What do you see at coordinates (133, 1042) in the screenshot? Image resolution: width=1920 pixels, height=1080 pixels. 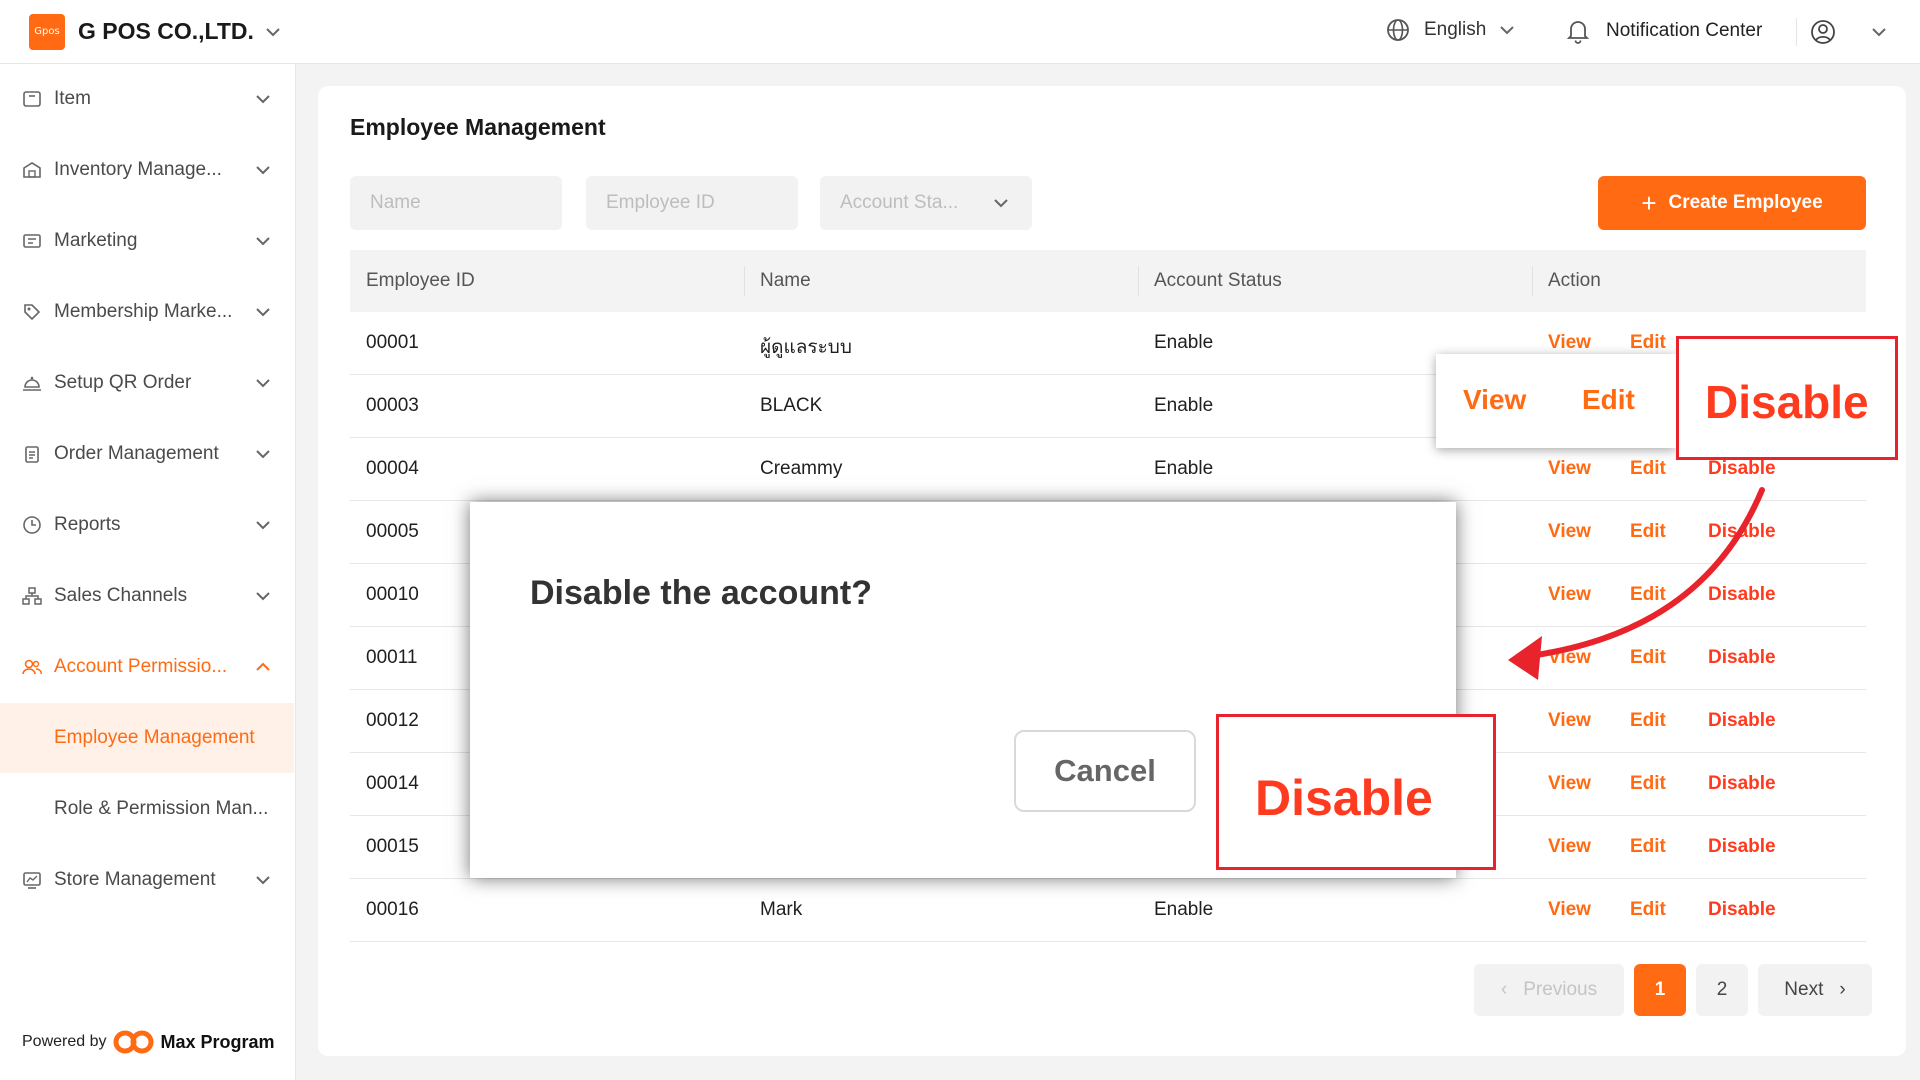 I see `max-program-logo` at bounding box center [133, 1042].